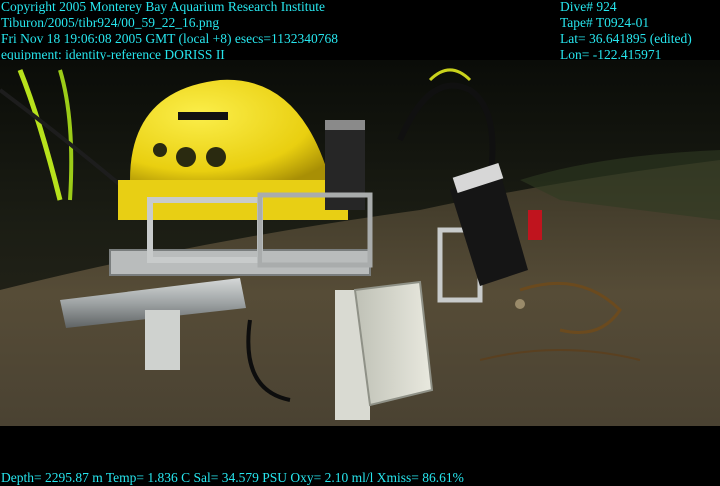 The width and height of the screenshot is (720, 486). What do you see at coordinates (535, 225) in the screenshot?
I see `red-connector` at bounding box center [535, 225].